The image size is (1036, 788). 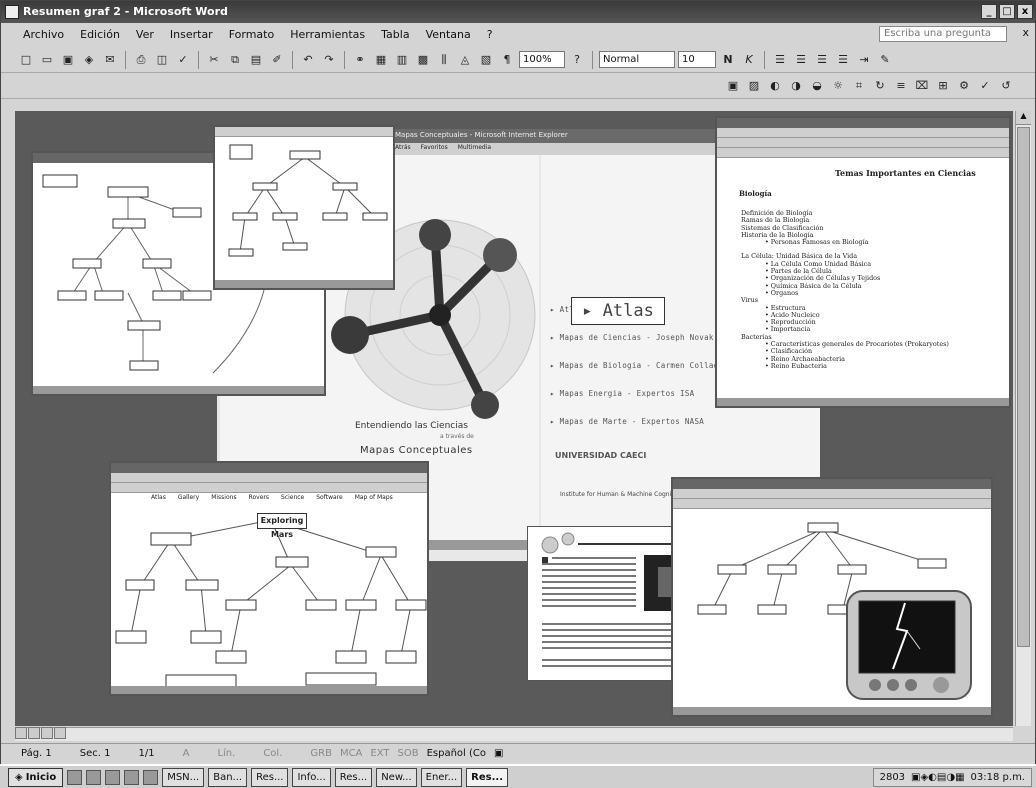 What do you see at coordinates (223, 497) in the screenshot?
I see `tab-missions: Missions` at bounding box center [223, 497].